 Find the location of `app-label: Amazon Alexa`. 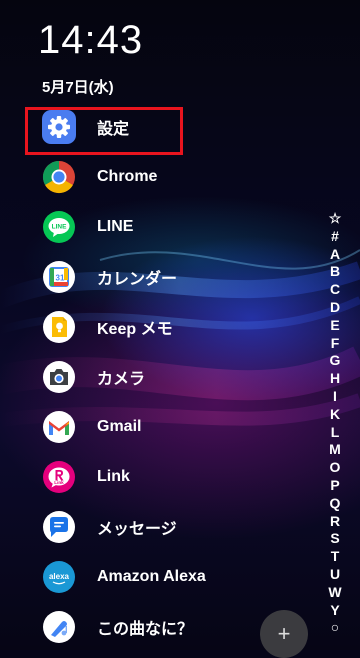

app-label: Amazon Alexa is located at coordinates (151, 576).